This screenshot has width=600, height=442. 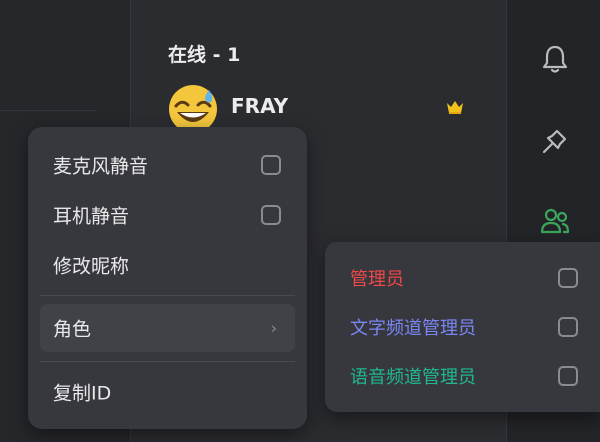 What do you see at coordinates (72, 329) in the screenshot?
I see `menu-item-label: 角色` at bounding box center [72, 329].